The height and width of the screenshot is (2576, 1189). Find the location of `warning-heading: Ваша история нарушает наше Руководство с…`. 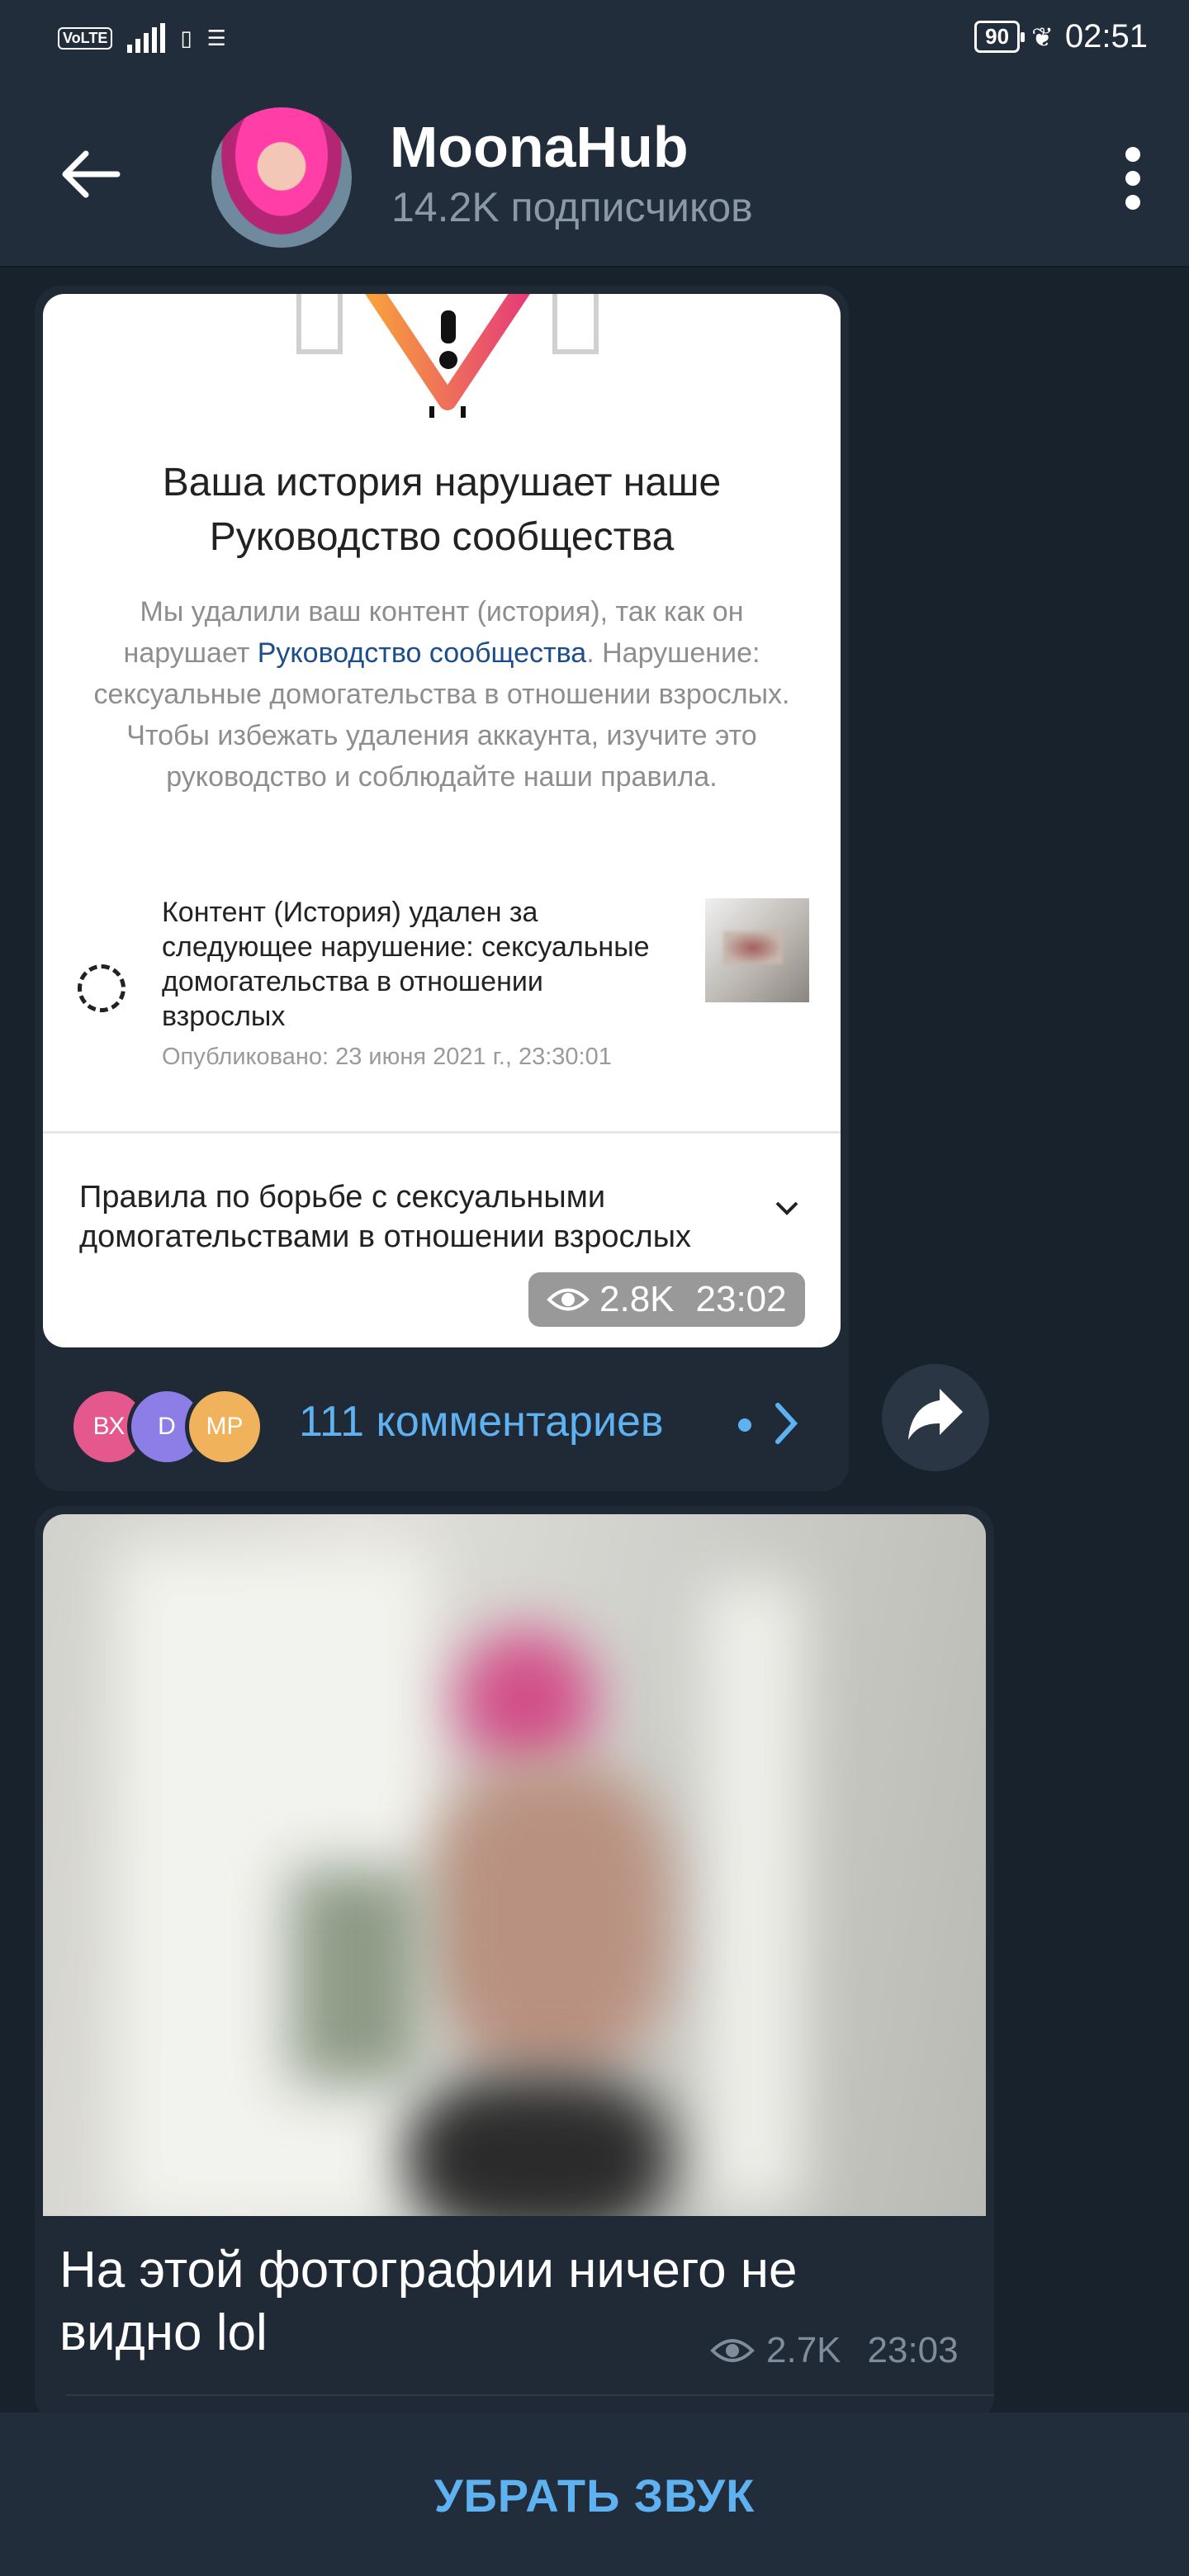

warning-heading: Ваша история нарушает наше Руководство с… is located at coordinates (442, 510).